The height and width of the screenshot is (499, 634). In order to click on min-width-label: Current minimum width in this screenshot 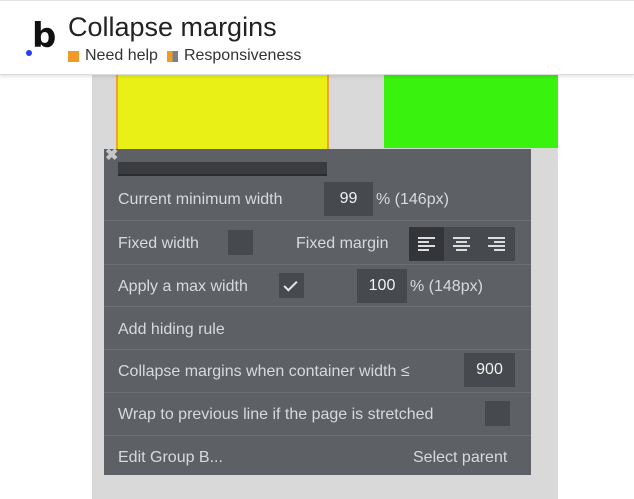, I will do `click(200, 199)`.